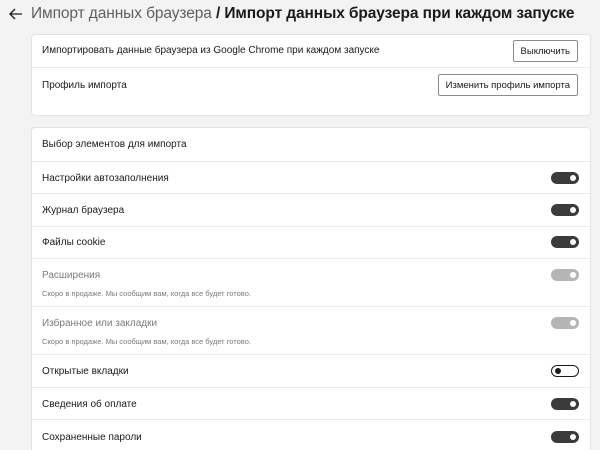 Image resolution: width=600 pixels, height=450 pixels. Describe the element at coordinates (311, 242) in the screenshot. I see `item-row-cookies: Файлы cookie` at that location.